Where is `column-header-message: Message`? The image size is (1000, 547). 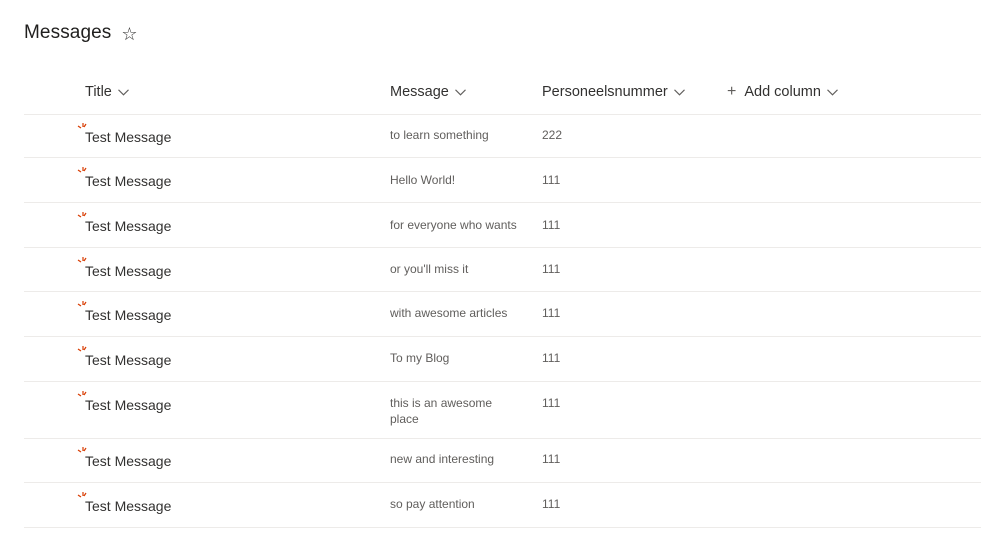
column-header-message: Message is located at coordinates (428, 92).